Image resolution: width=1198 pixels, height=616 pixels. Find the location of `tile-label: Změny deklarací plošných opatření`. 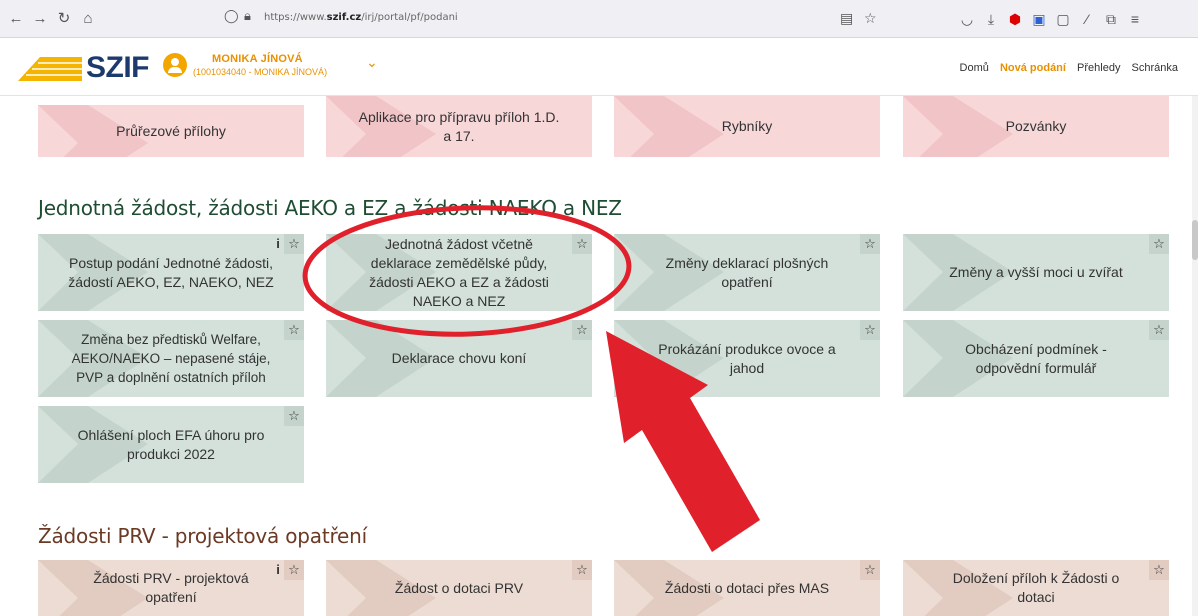

tile-label: Změny deklarací plošných opatření is located at coordinates (747, 272).